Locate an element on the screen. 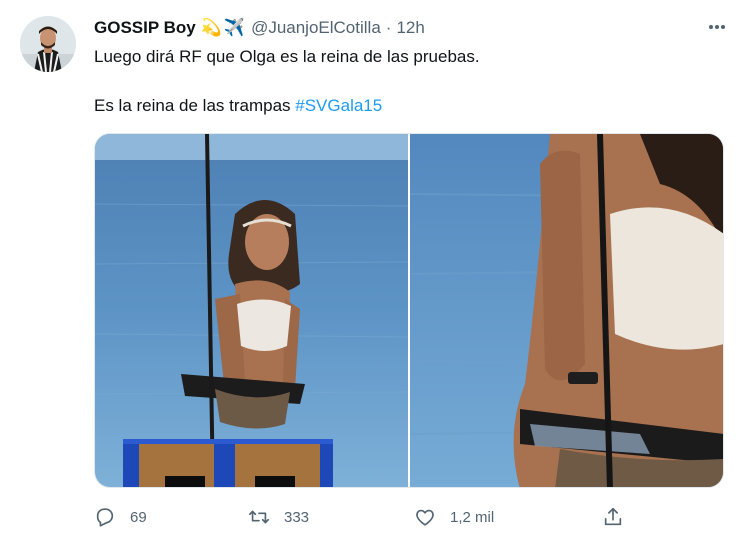 The height and width of the screenshot is (539, 746). like-button: 1,2 mil is located at coordinates (454, 517).